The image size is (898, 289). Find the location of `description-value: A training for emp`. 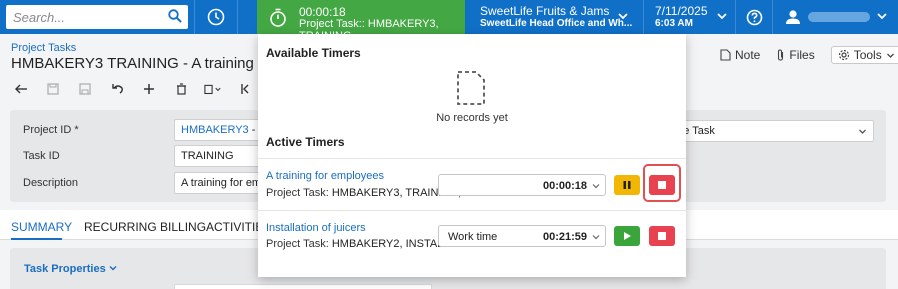

description-value: A training for emp is located at coordinates (224, 183).